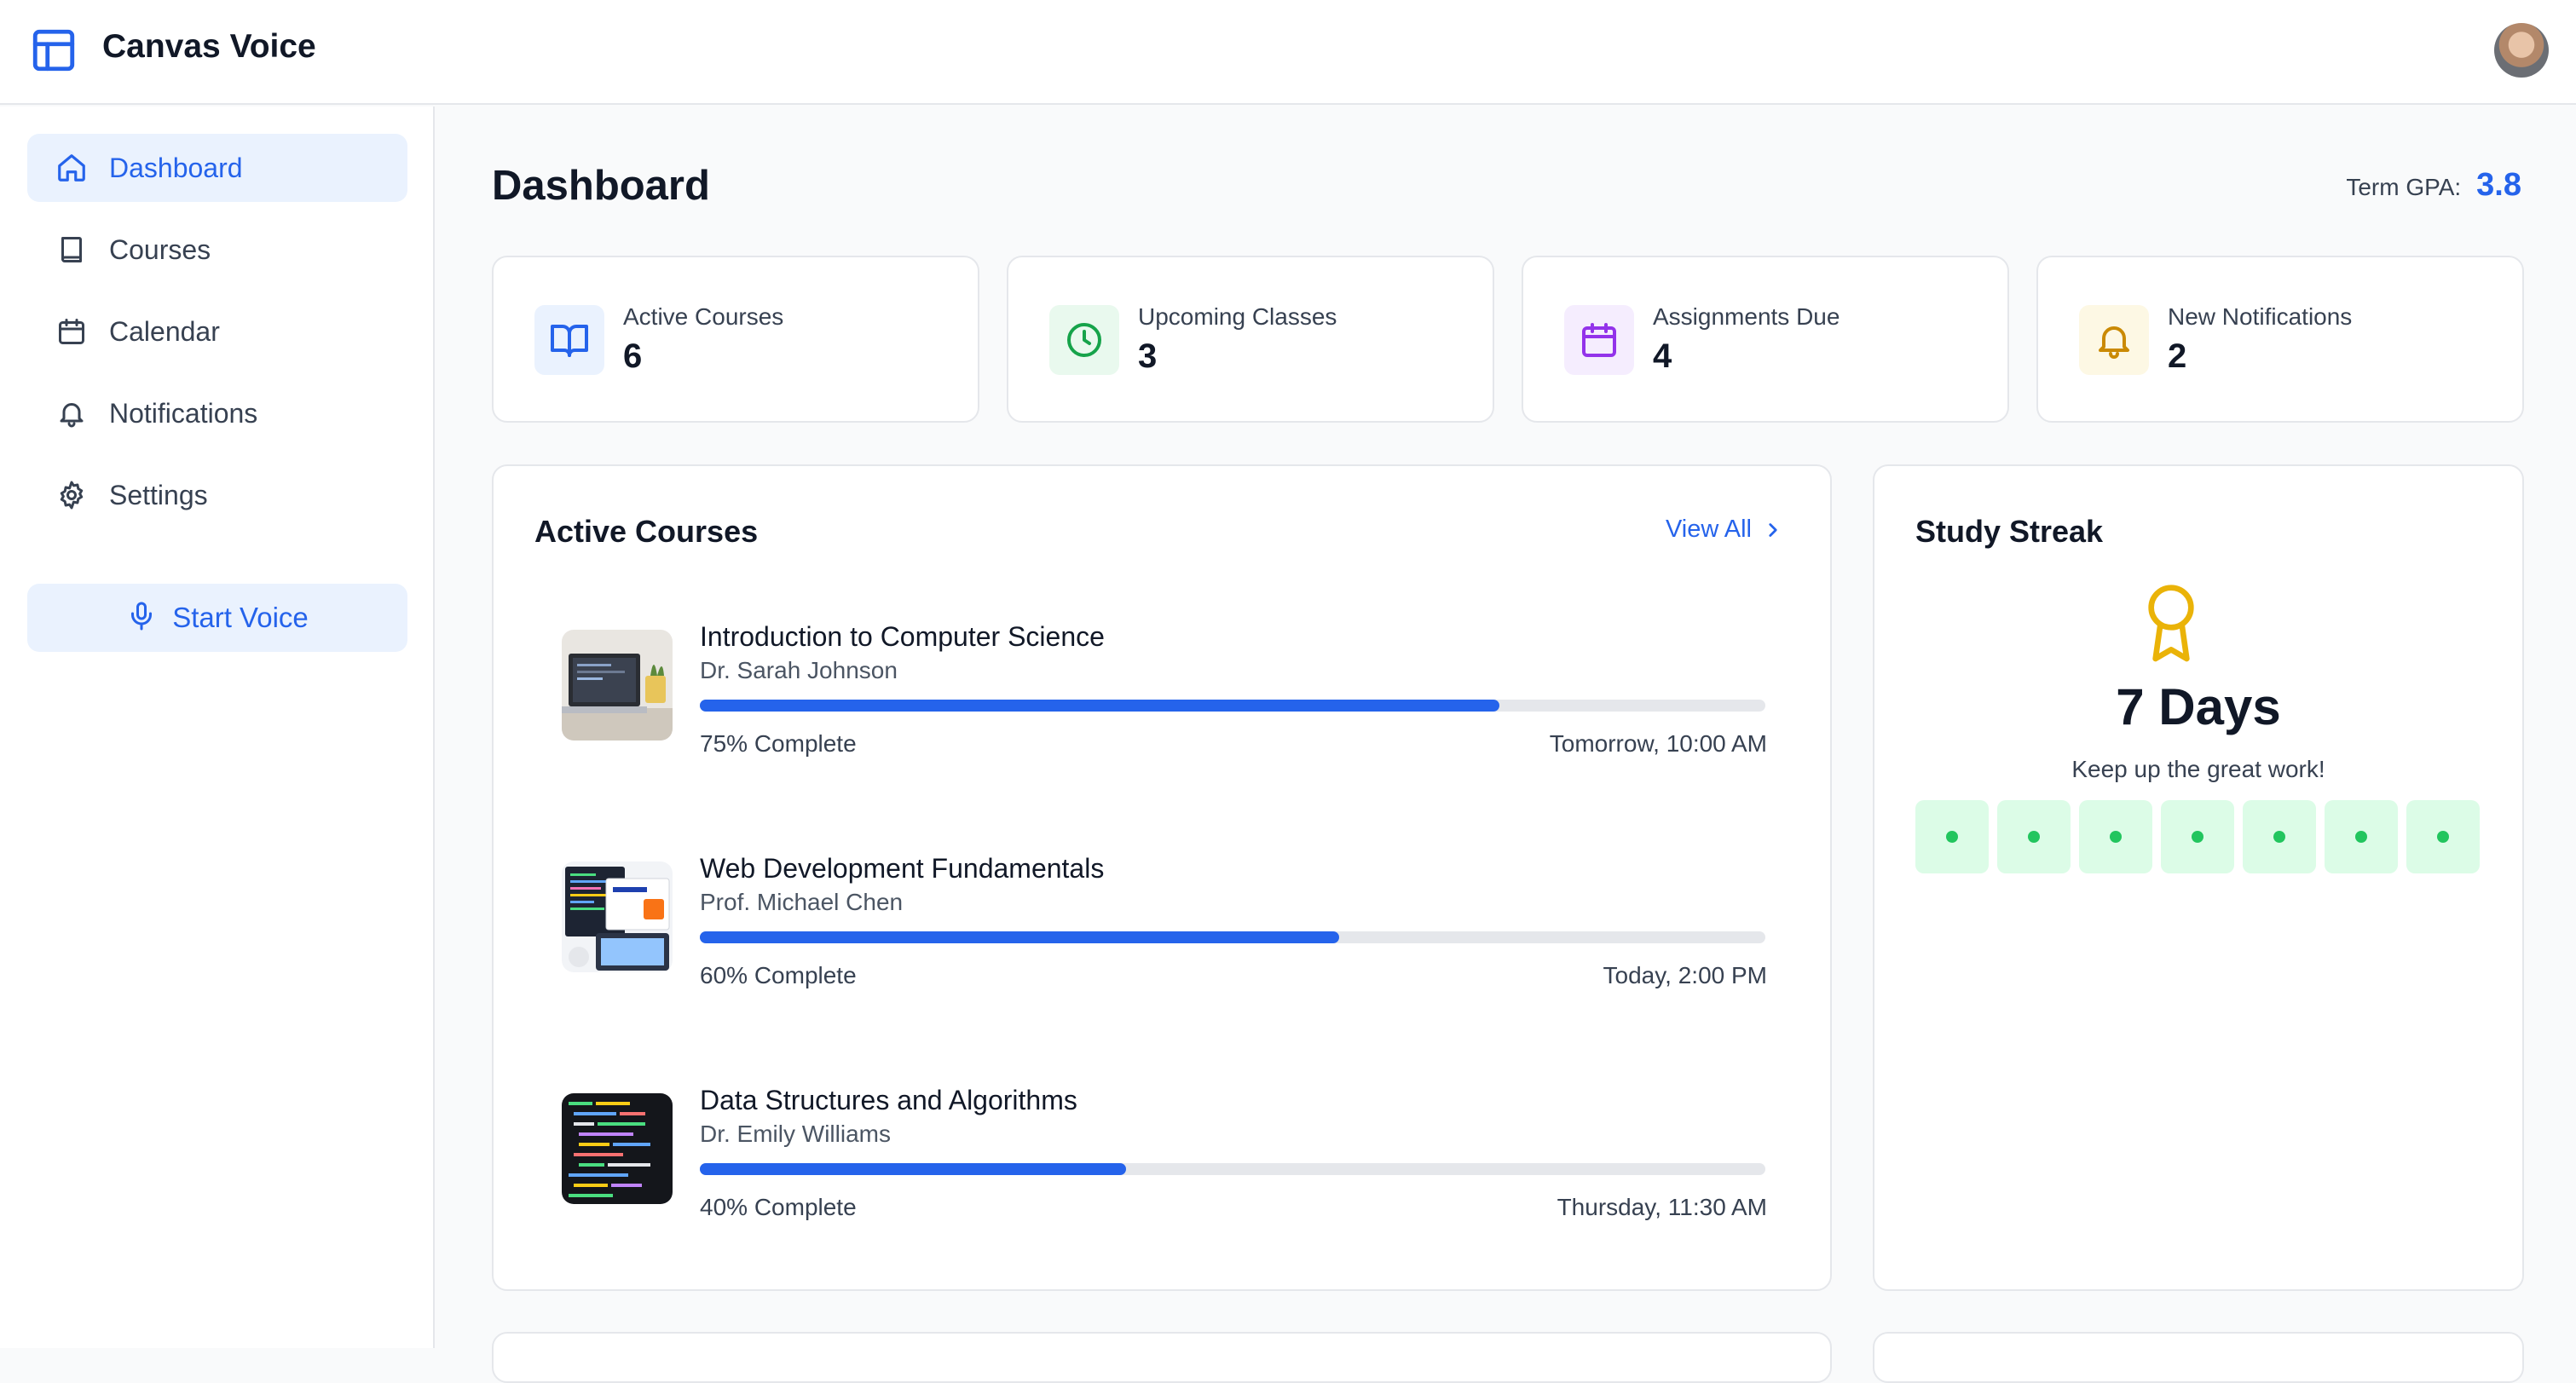 The width and height of the screenshot is (2576, 1383). I want to click on start-voice-button: Start Voice, so click(217, 618).